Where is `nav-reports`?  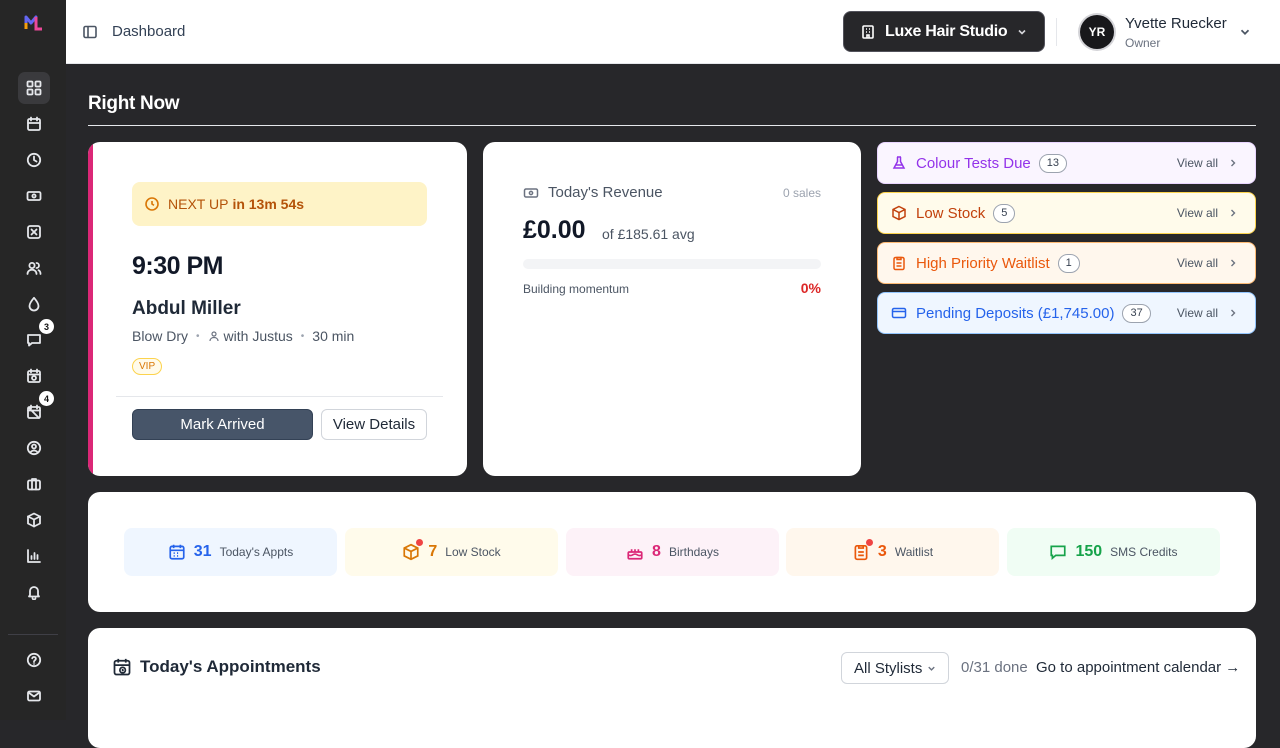 nav-reports is located at coordinates (34, 556).